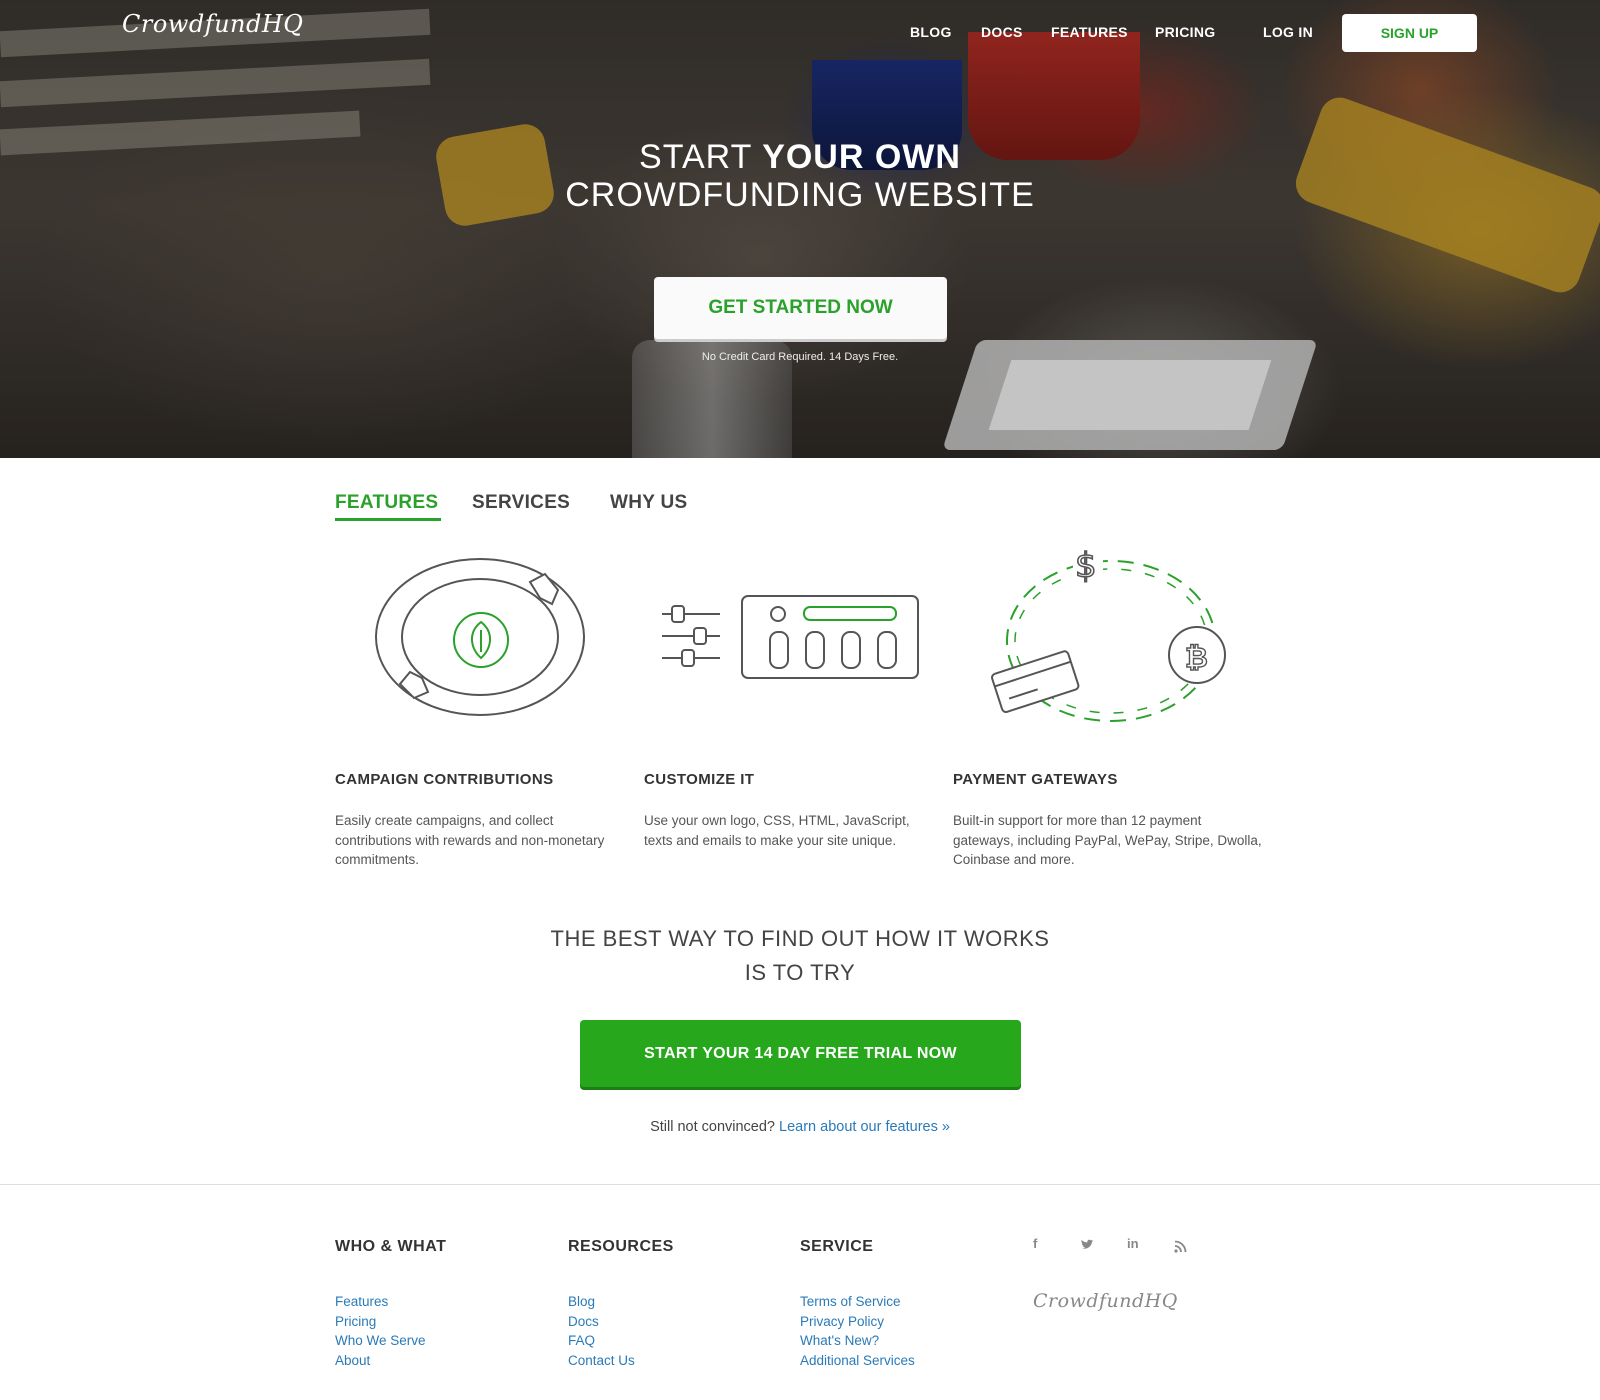 This screenshot has width=1600, height=1400. What do you see at coordinates (648, 503) in the screenshot?
I see `tab-why-us: WHY US` at bounding box center [648, 503].